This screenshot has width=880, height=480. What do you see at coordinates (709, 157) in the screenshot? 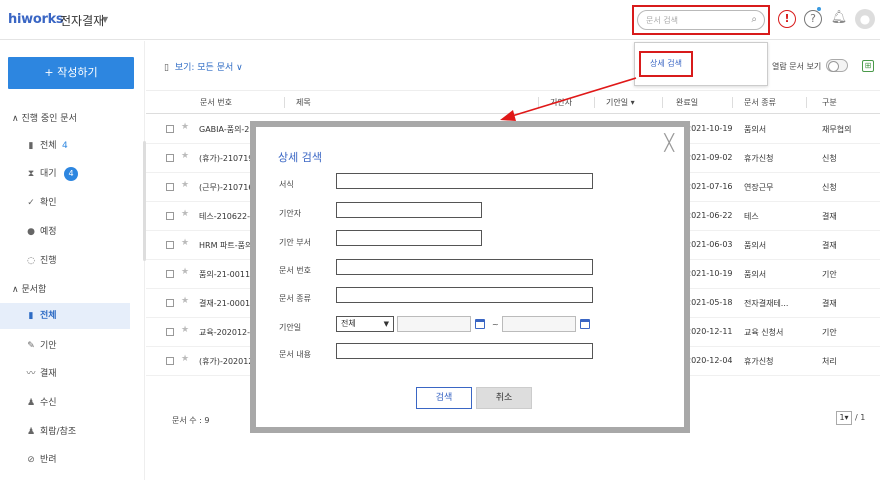
I see `cell-done-date: 2021-09-02` at bounding box center [709, 157].